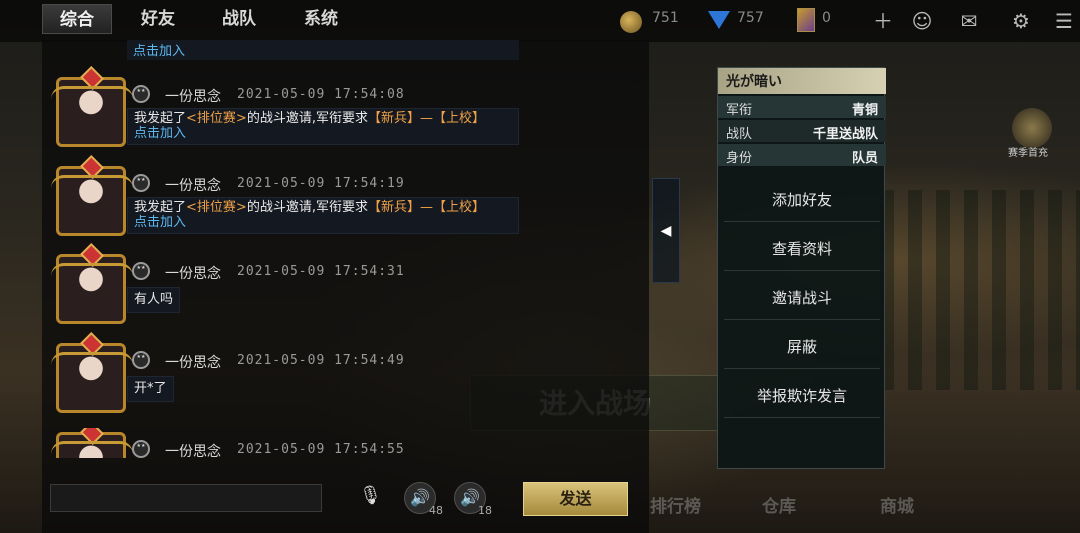 The width and height of the screenshot is (1080, 533). Describe the element at coordinates (321, 19) in the screenshot. I see `tab-system: 系统` at that location.